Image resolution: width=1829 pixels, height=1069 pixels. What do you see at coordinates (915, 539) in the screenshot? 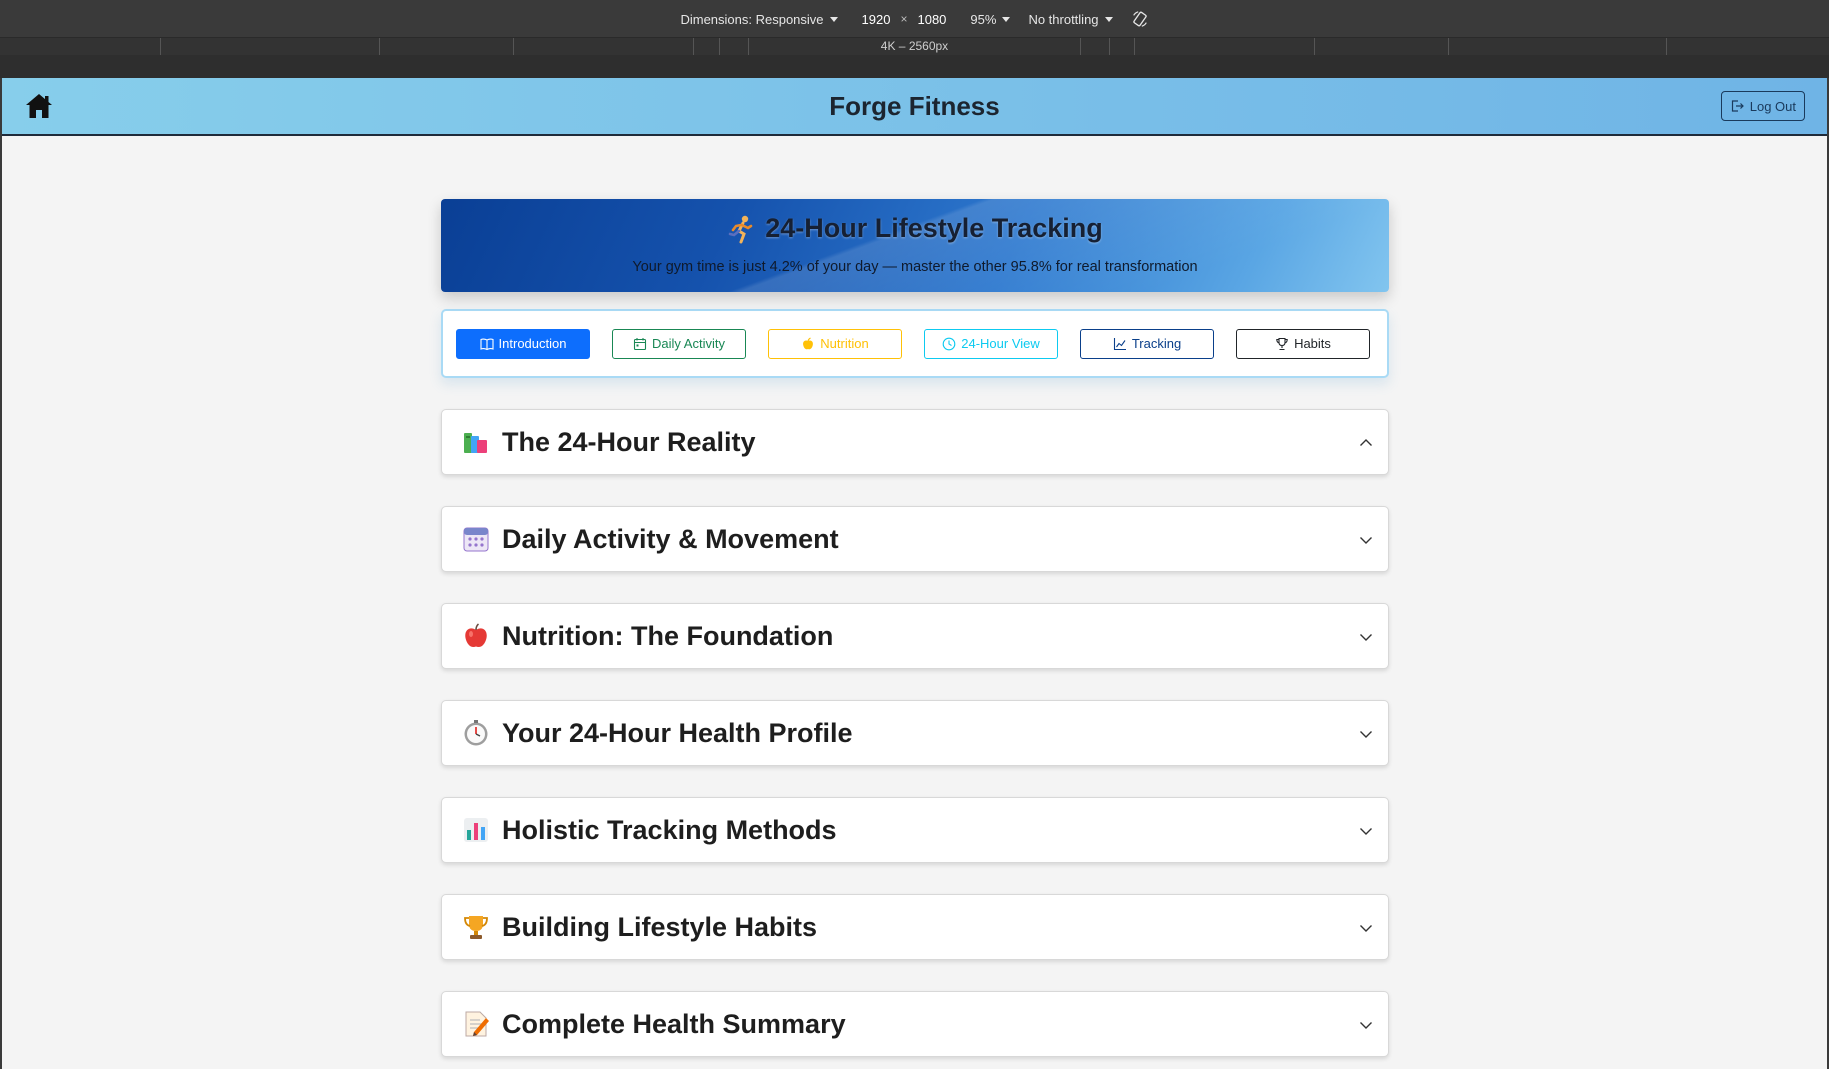
I see `accordion-daily-activity: Daily Activity & Movement` at bounding box center [915, 539].